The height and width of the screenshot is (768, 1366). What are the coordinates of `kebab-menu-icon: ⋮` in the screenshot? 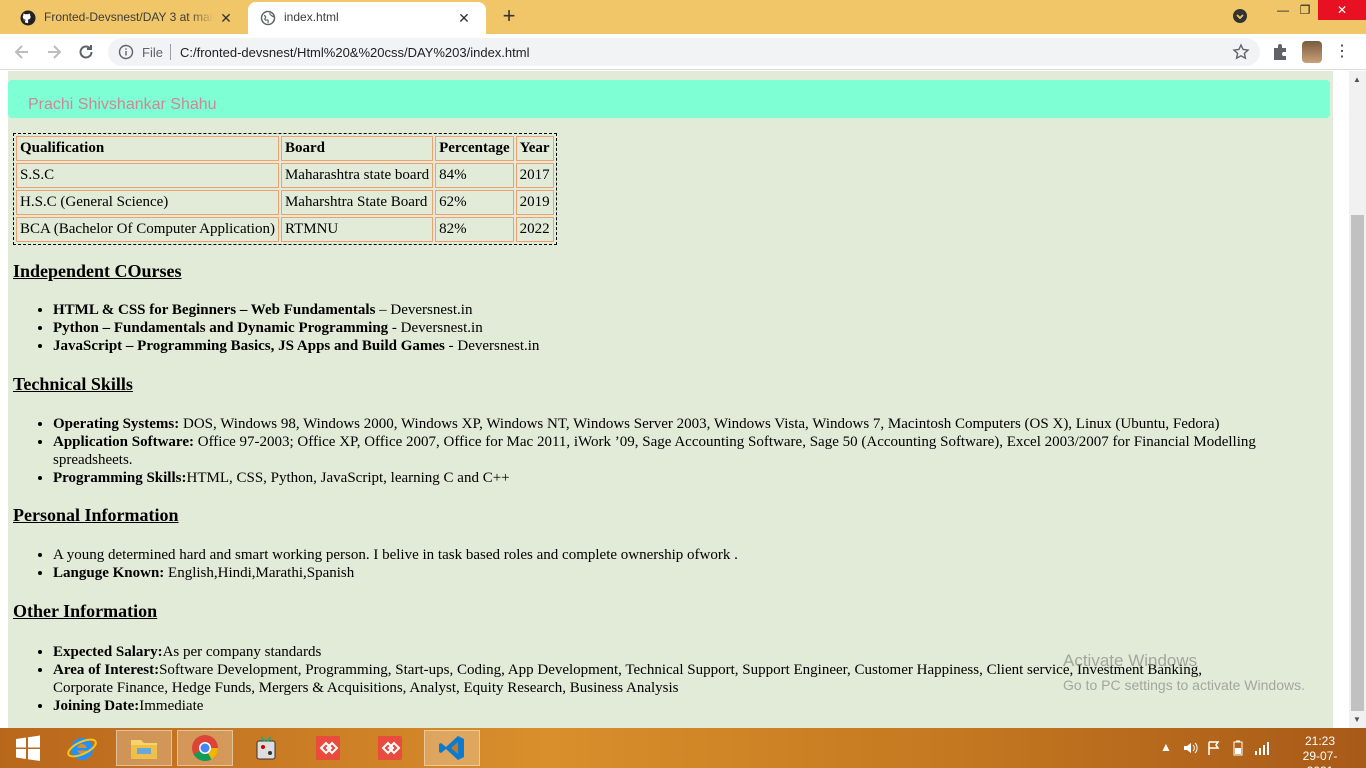 It's located at (1342, 52).